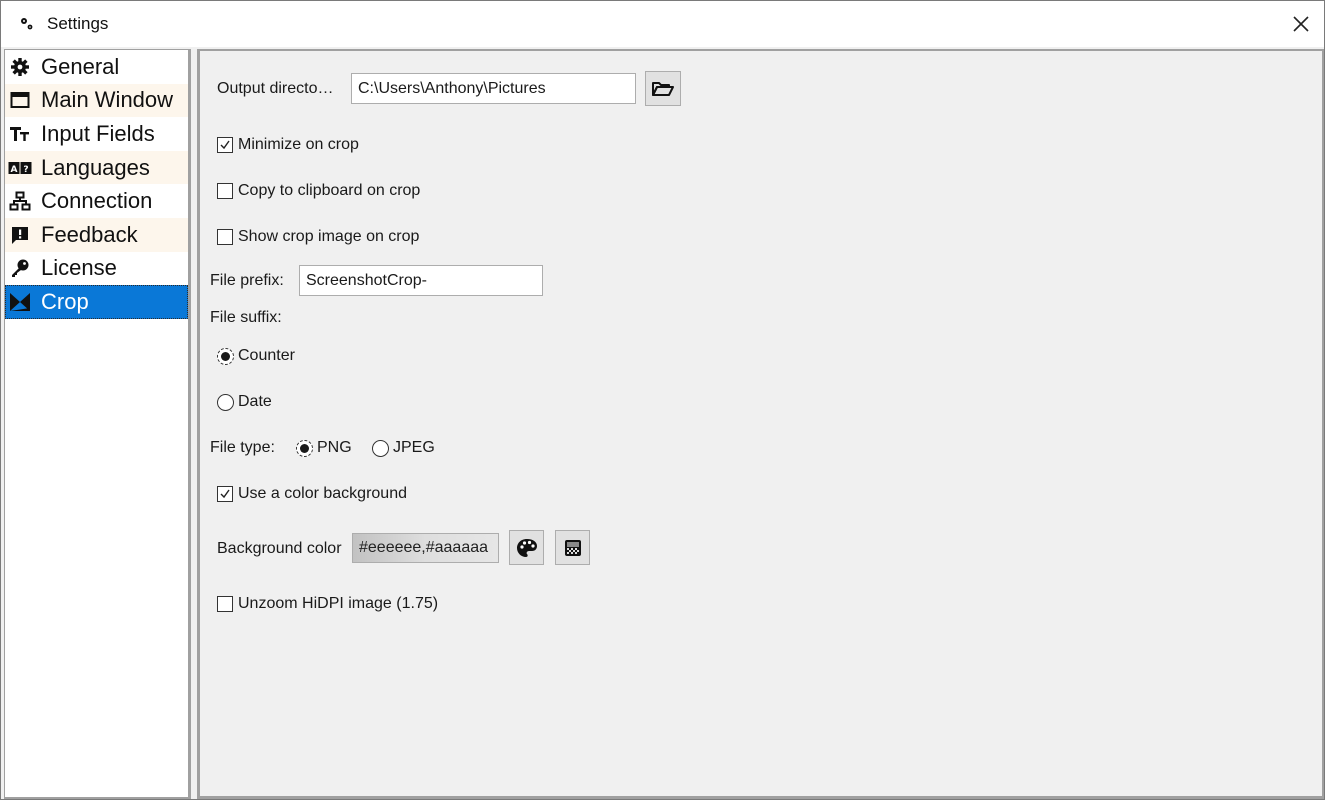 The width and height of the screenshot is (1325, 800). I want to click on filetype-jpeg-radio: JPEG, so click(403, 448).